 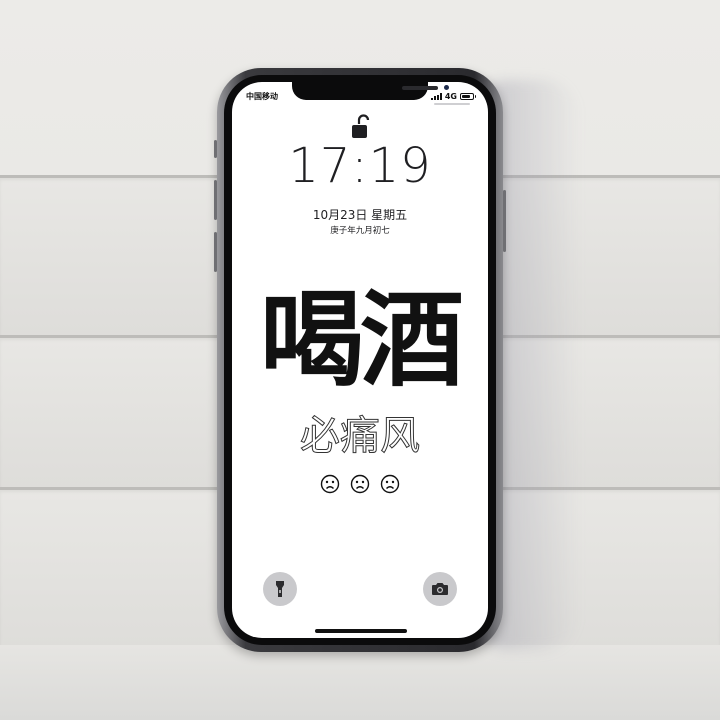 What do you see at coordinates (436, 96) in the screenshot?
I see `signal-icon` at bounding box center [436, 96].